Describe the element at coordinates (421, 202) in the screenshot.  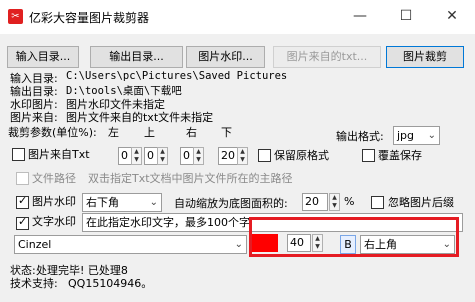
I see `ignore-small-label: 忽略图片后缀` at that location.